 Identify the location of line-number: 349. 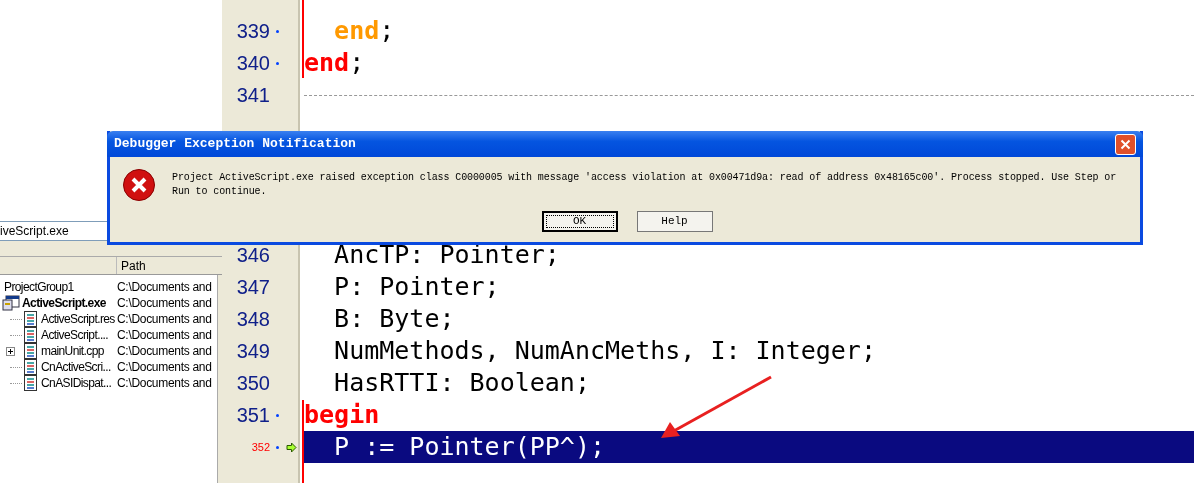
(252, 351).